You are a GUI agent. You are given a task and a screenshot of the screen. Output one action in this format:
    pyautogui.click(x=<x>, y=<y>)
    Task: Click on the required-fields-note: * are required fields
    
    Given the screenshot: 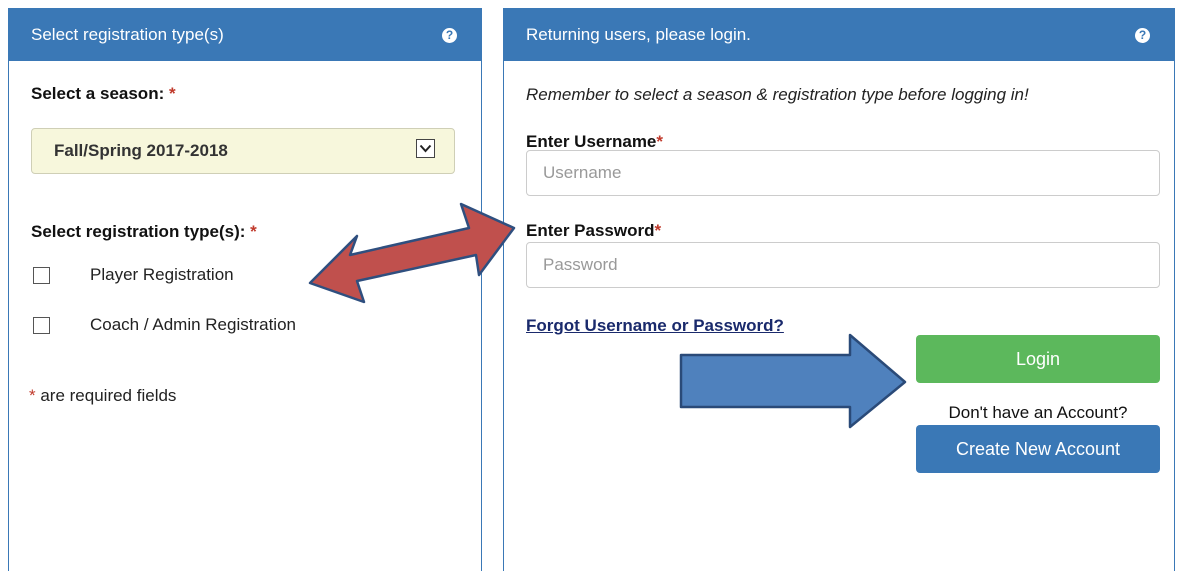 What is the action you would take?
    pyautogui.click(x=102, y=396)
    